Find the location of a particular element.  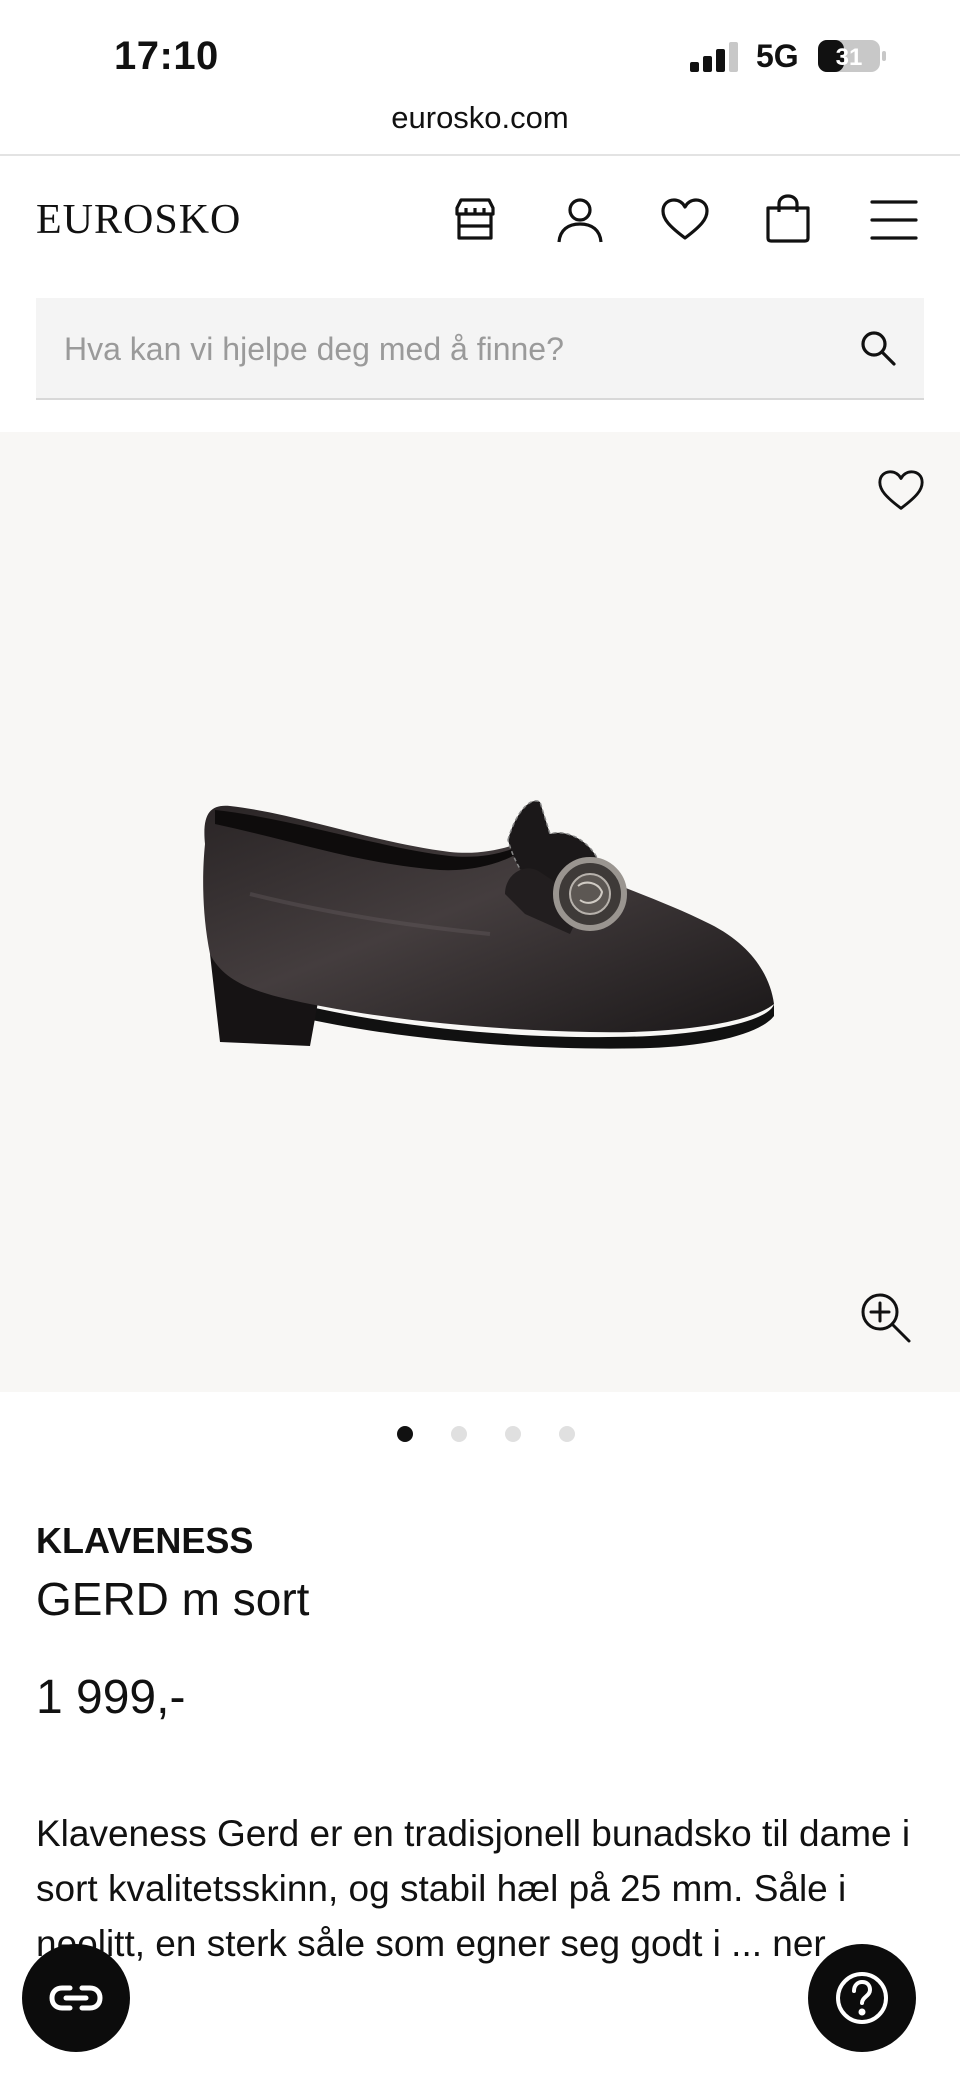

favorite-heart-icon is located at coordinates (901, 491).